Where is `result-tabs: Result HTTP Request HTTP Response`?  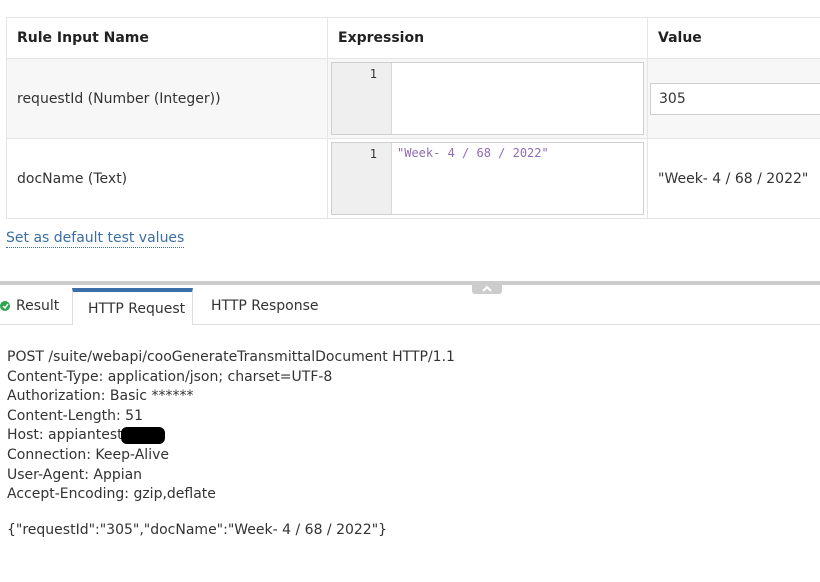
result-tabs: Result HTTP Request HTTP Response is located at coordinates (410, 306).